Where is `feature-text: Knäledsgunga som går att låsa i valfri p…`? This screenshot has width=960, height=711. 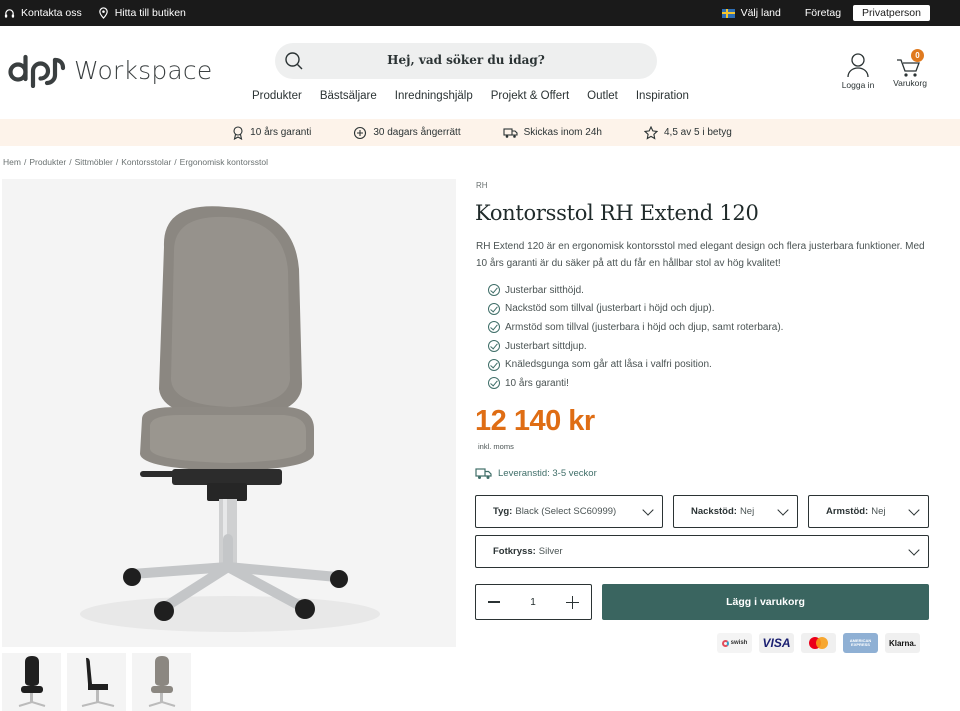 feature-text: Knäledsgunga som går att låsa i valfri p… is located at coordinates (608, 365).